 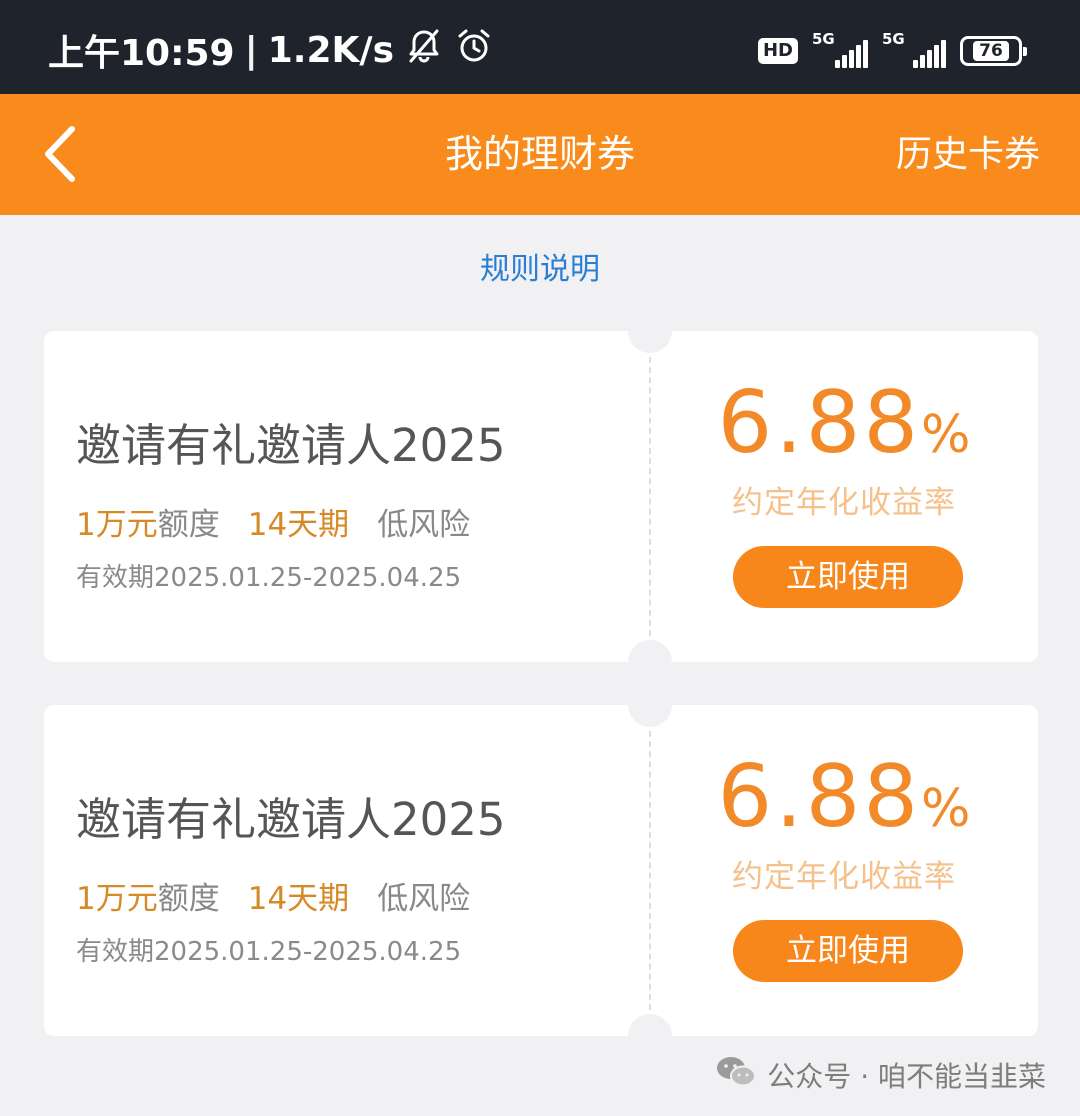 I want to click on status-bar: 上午10:59 | 1.2K/s HD 5G 5G 76, so click(x=540, y=47).